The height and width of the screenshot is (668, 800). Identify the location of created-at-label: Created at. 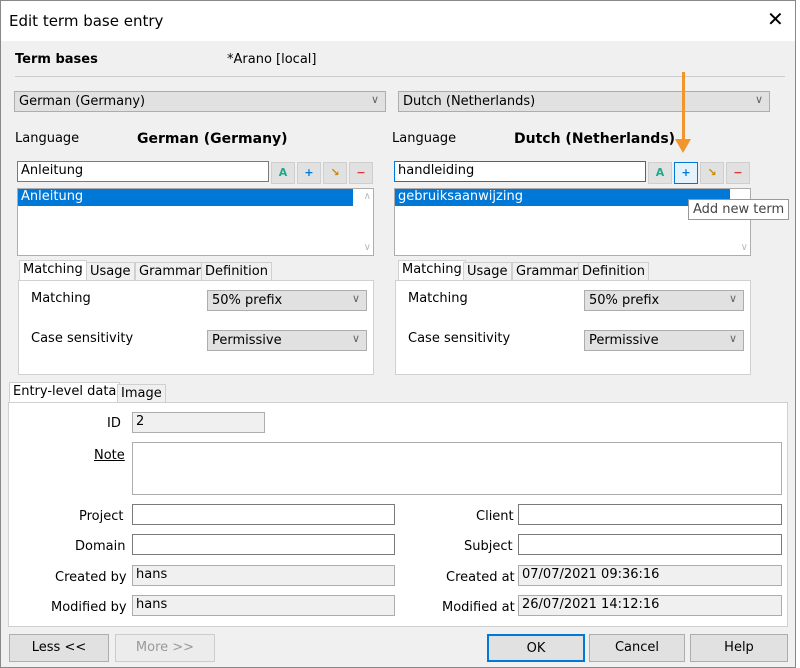
(480, 577).